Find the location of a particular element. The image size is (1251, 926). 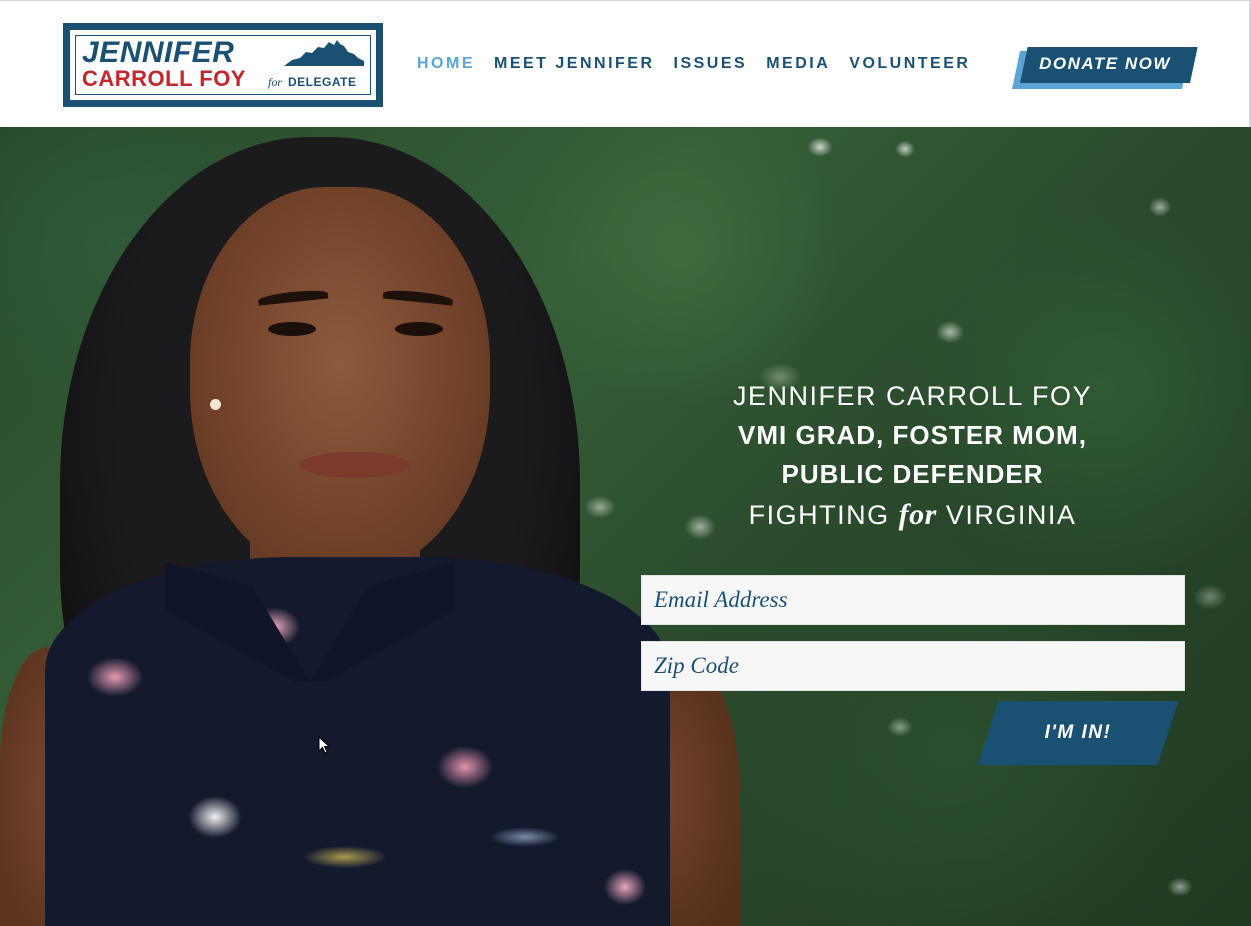

logo-delegate-word: DELEGATE is located at coordinates (322, 82).